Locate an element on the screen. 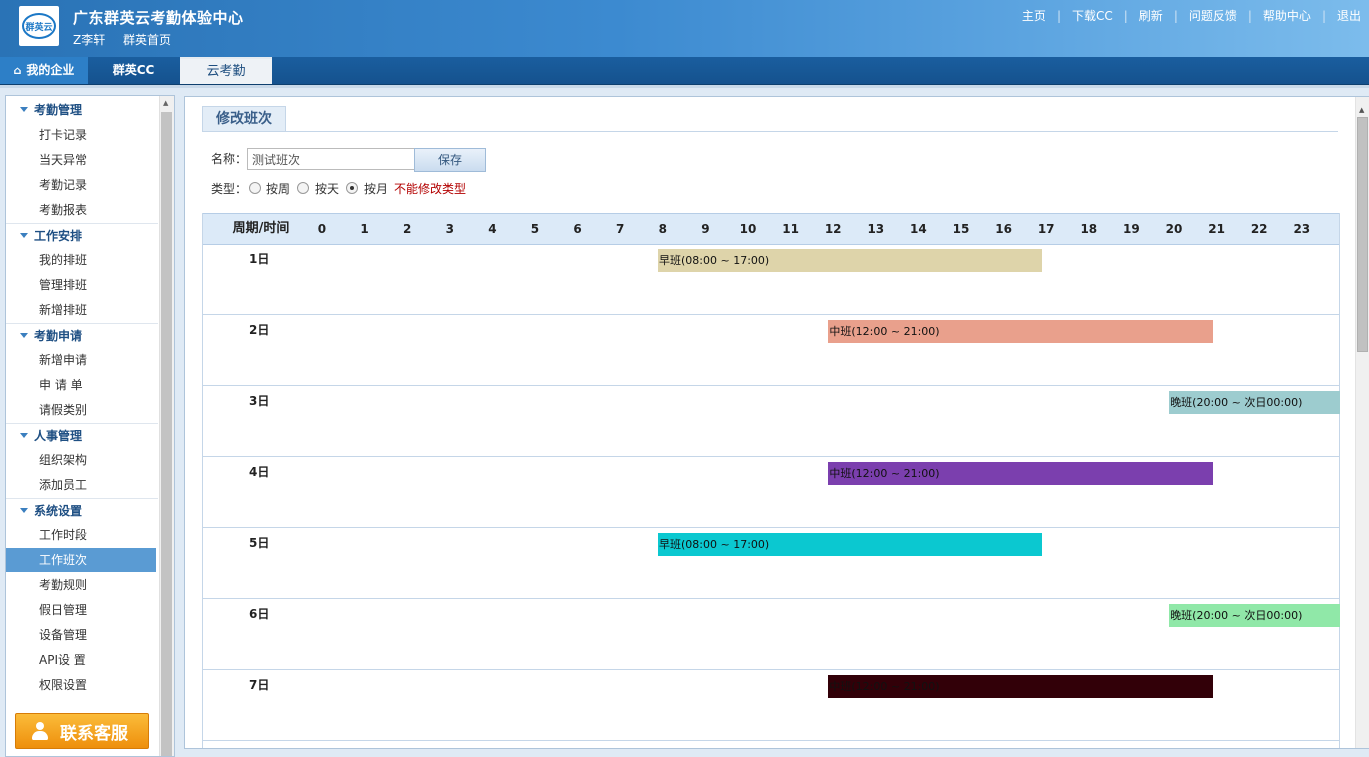  logo-mark: 群英云 is located at coordinates (39, 26).